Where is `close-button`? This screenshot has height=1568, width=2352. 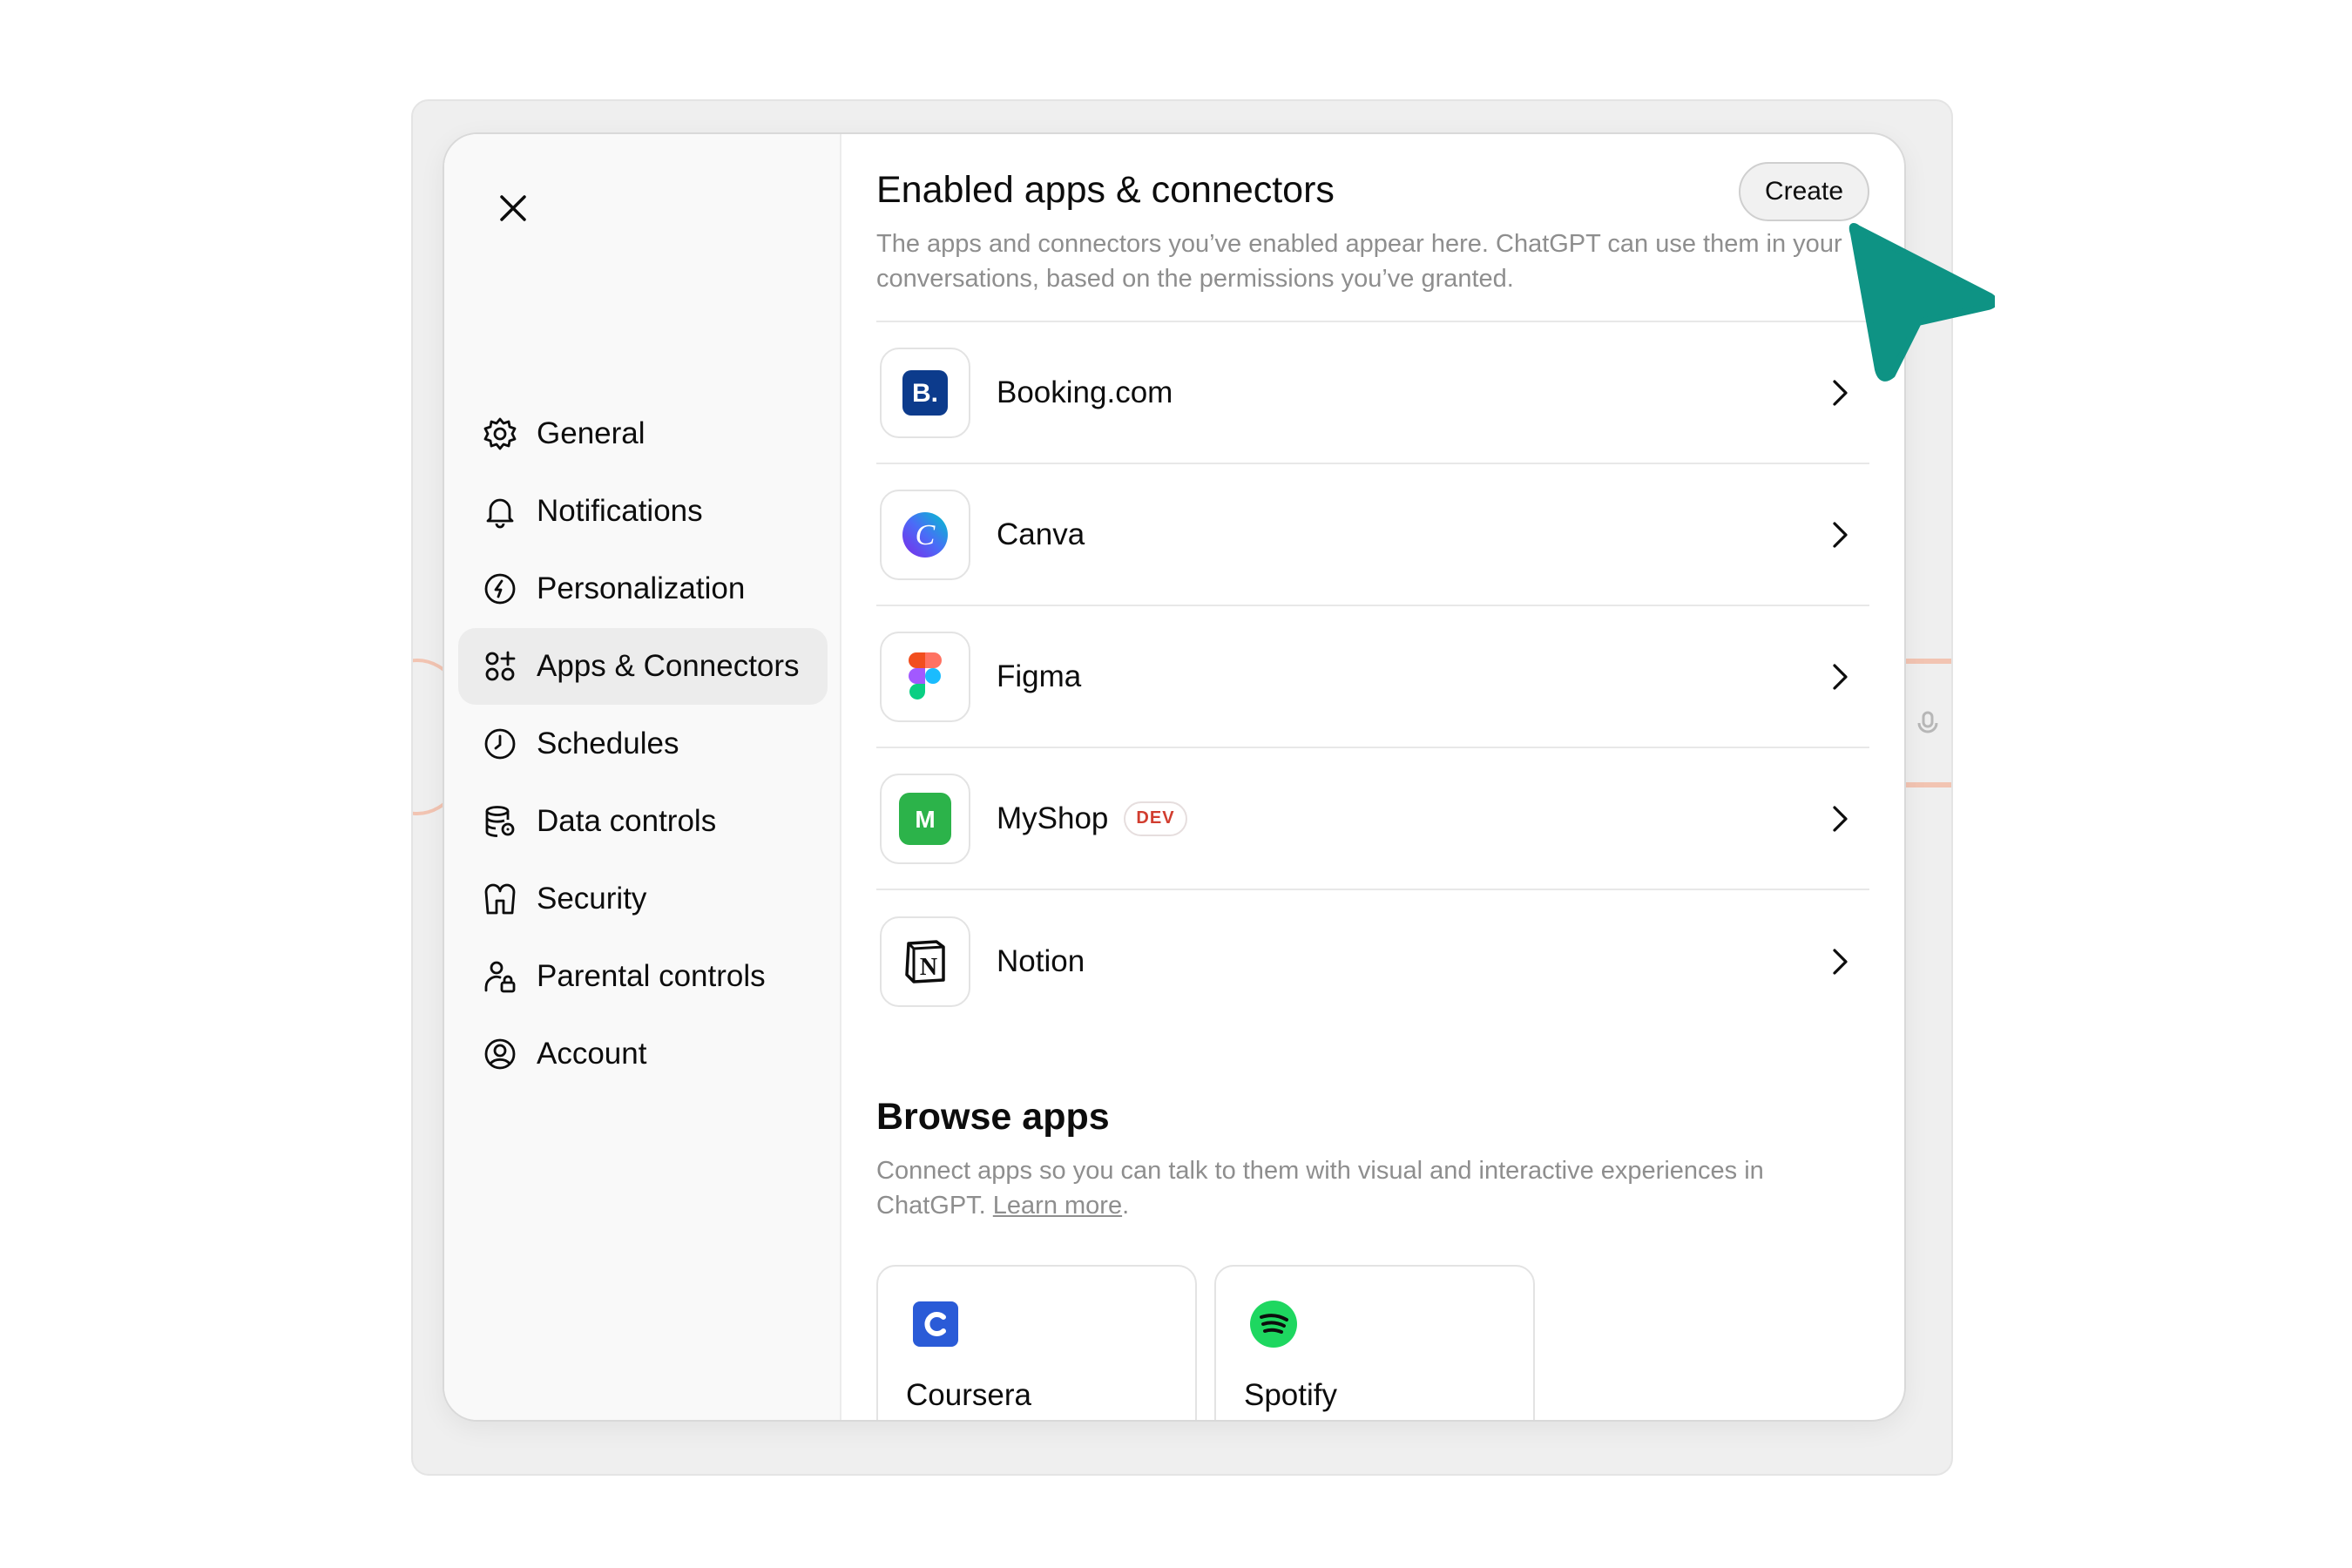 close-button is located at coordinates (513, 209).